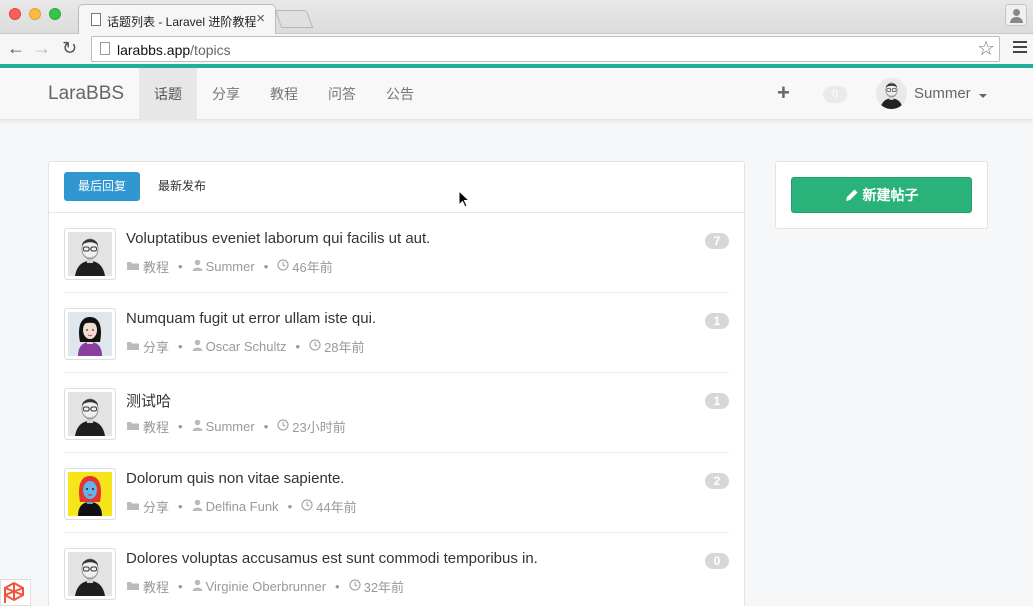  What do you see at coordinates (717, 481) in the screenshot?
I see `reply-count-badge: 2` at bounding box center [717, 481].